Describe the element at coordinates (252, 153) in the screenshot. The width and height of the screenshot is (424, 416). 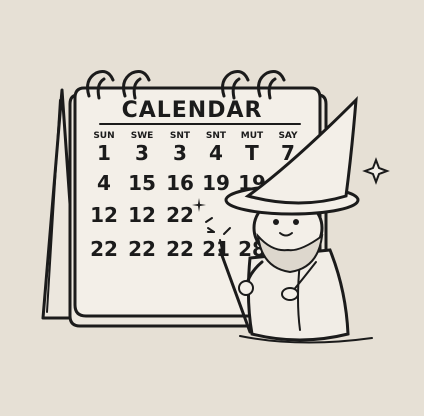
I see `day-number: T` at that location.